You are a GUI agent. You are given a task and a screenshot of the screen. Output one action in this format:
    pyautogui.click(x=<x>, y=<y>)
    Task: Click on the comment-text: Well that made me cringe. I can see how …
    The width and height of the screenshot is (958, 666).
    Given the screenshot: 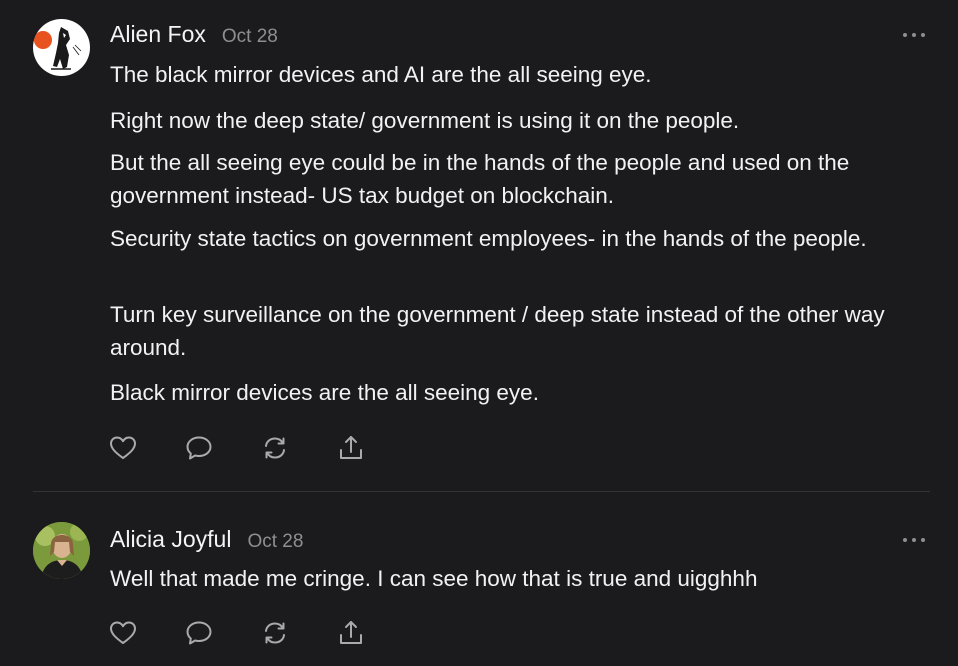 What is the action you would take?
    pyautogui.click(x=434, y=578)
    